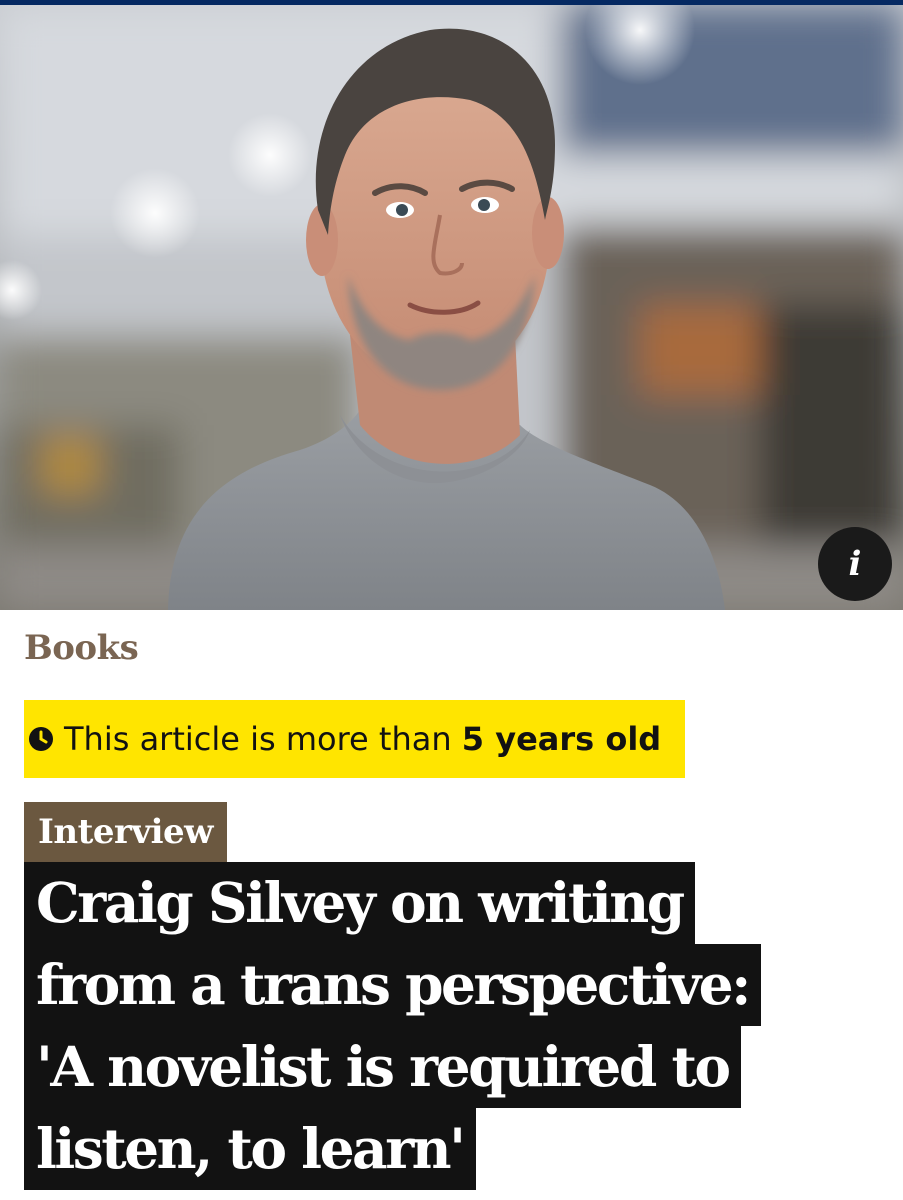  I want to click on clock-icon, so click(41, 739).